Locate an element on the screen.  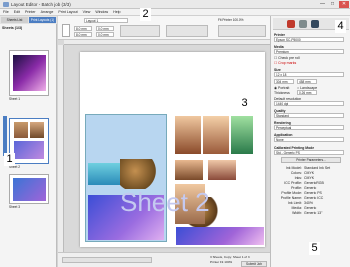
crop-marks-checkbox: ☐ Crop marks is located at coordinates (285, 63).